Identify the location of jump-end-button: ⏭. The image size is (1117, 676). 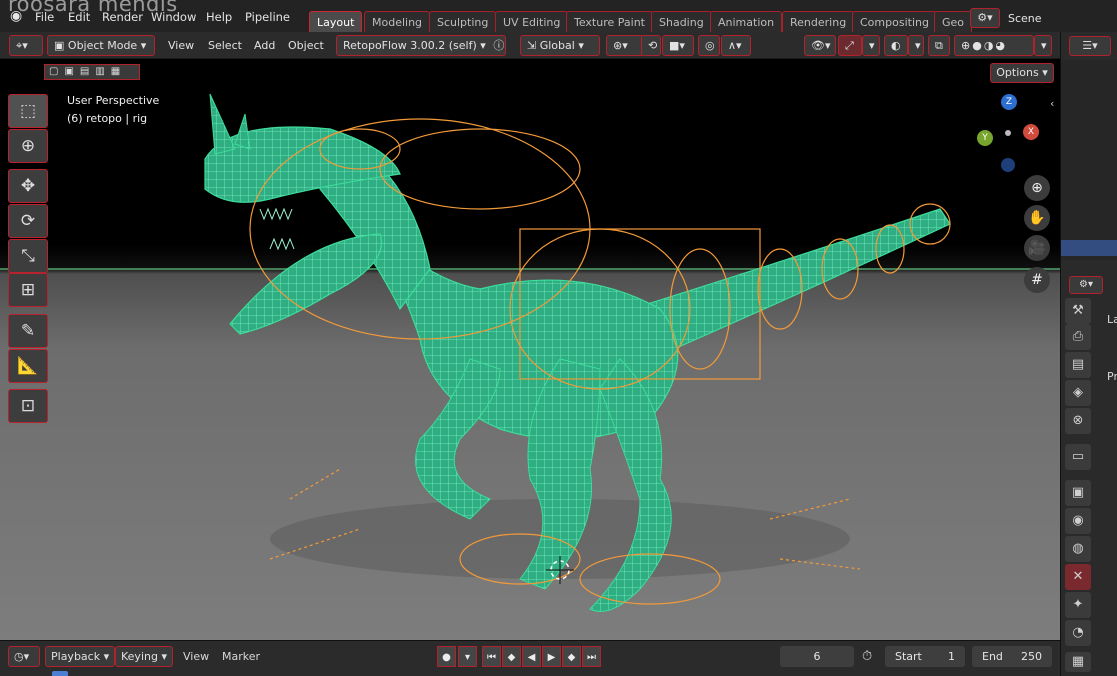
(591, 656).